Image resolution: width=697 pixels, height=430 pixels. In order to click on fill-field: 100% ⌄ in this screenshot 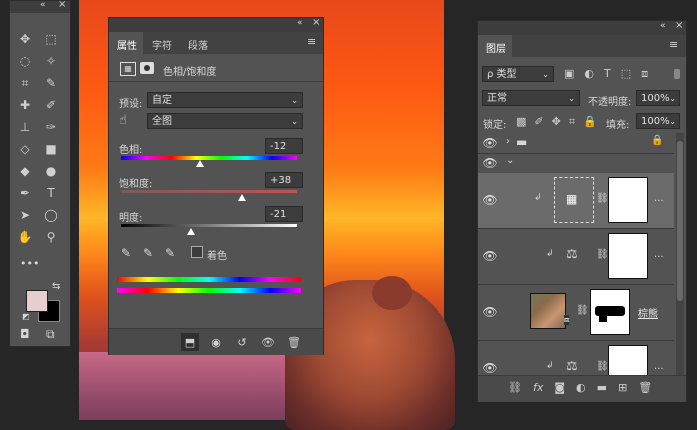, I will do `click(658, 121)`.